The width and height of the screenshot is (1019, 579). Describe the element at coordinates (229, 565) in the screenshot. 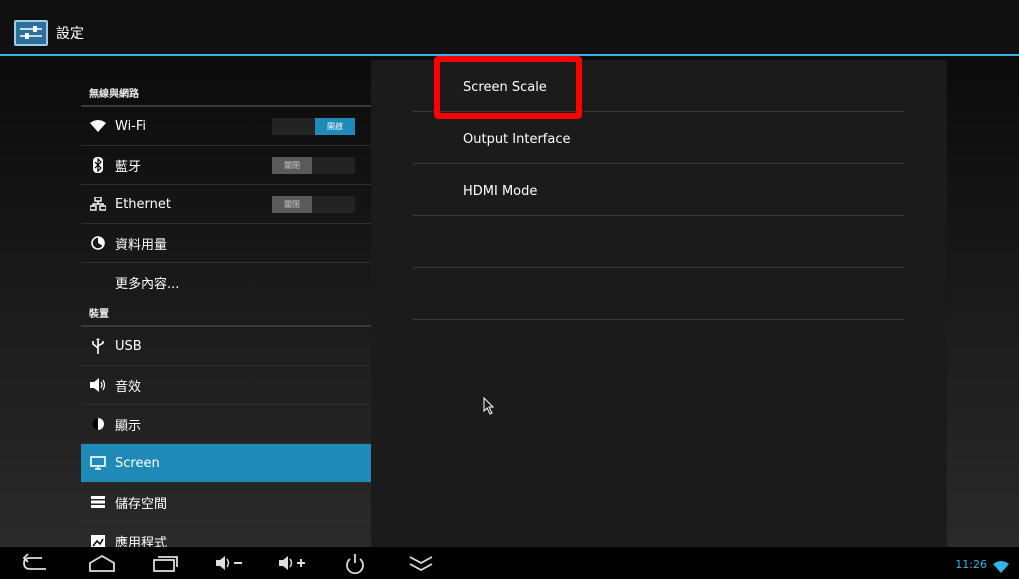

I see `volume-down-icon` at that location.